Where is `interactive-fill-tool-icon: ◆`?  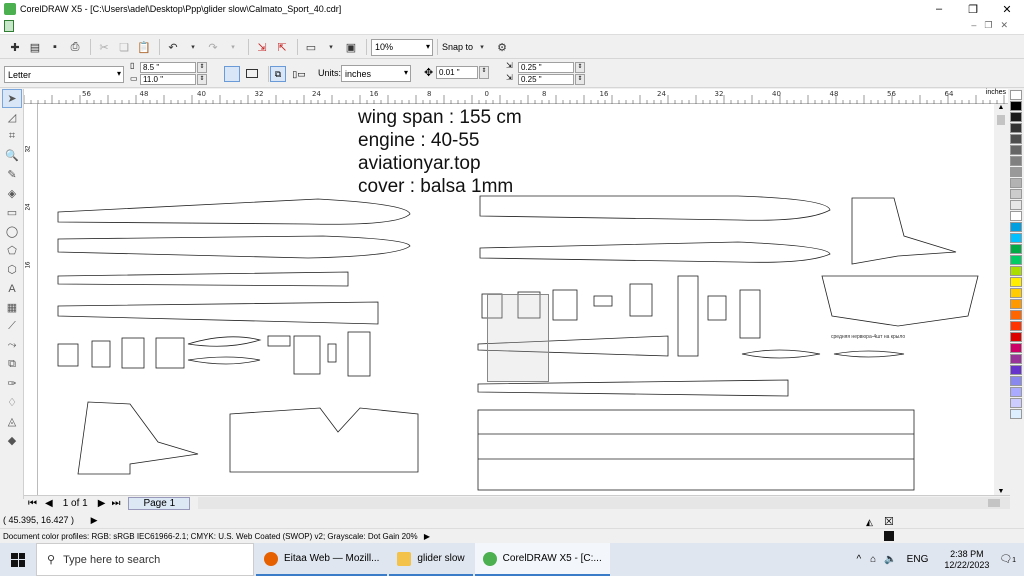
interactive-fill-tool-icon: ◆ is located at coordinates (12, 440).